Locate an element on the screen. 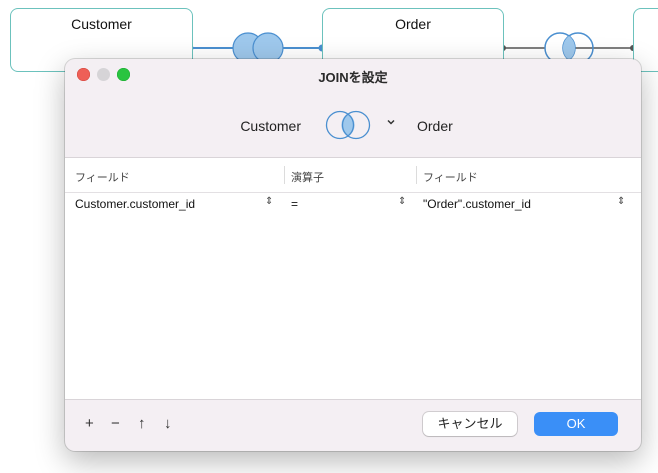  ok-button: OK is located at coordinates (576, 424).